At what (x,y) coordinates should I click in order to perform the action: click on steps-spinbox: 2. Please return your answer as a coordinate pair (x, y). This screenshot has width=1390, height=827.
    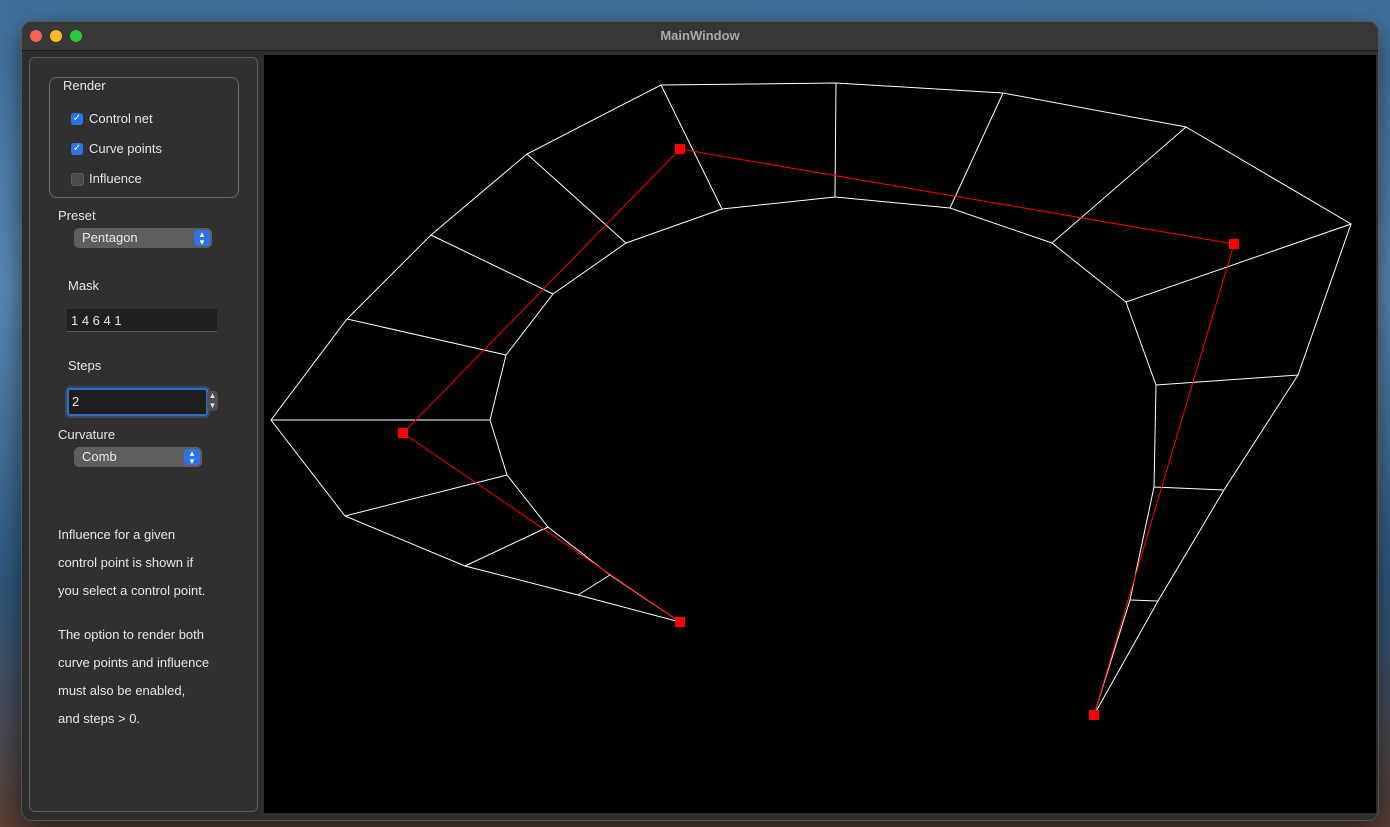
    Looking at the image, I should click on (137, 402).